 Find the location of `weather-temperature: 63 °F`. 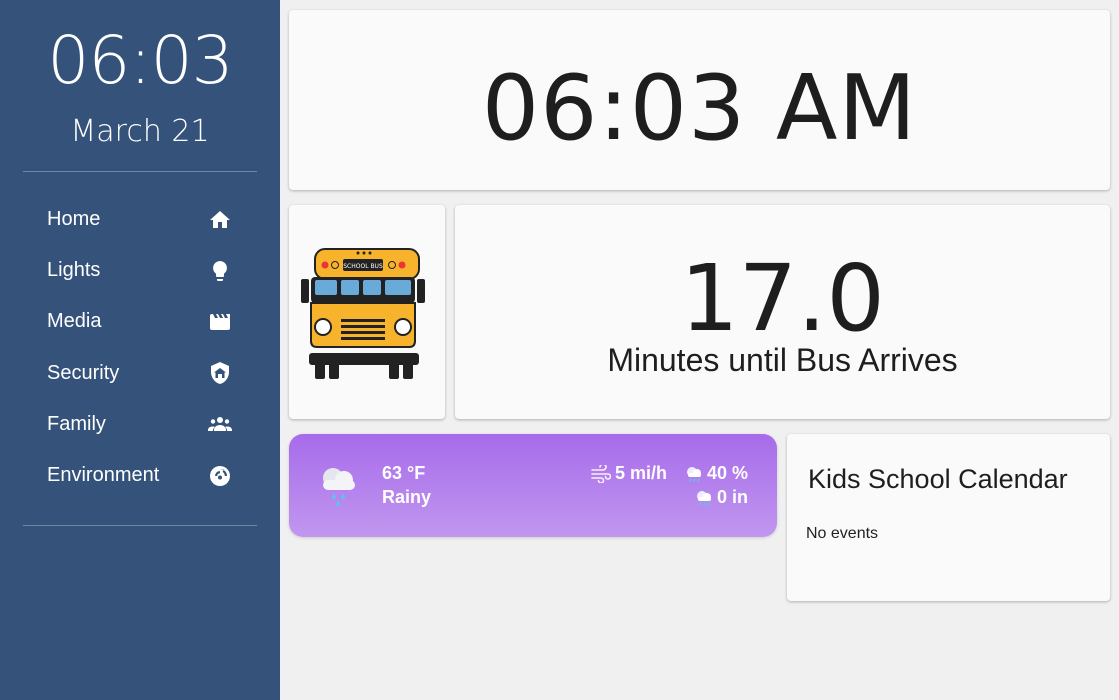

weather-temperature: 63 °F is located at coordinates (404, 473).